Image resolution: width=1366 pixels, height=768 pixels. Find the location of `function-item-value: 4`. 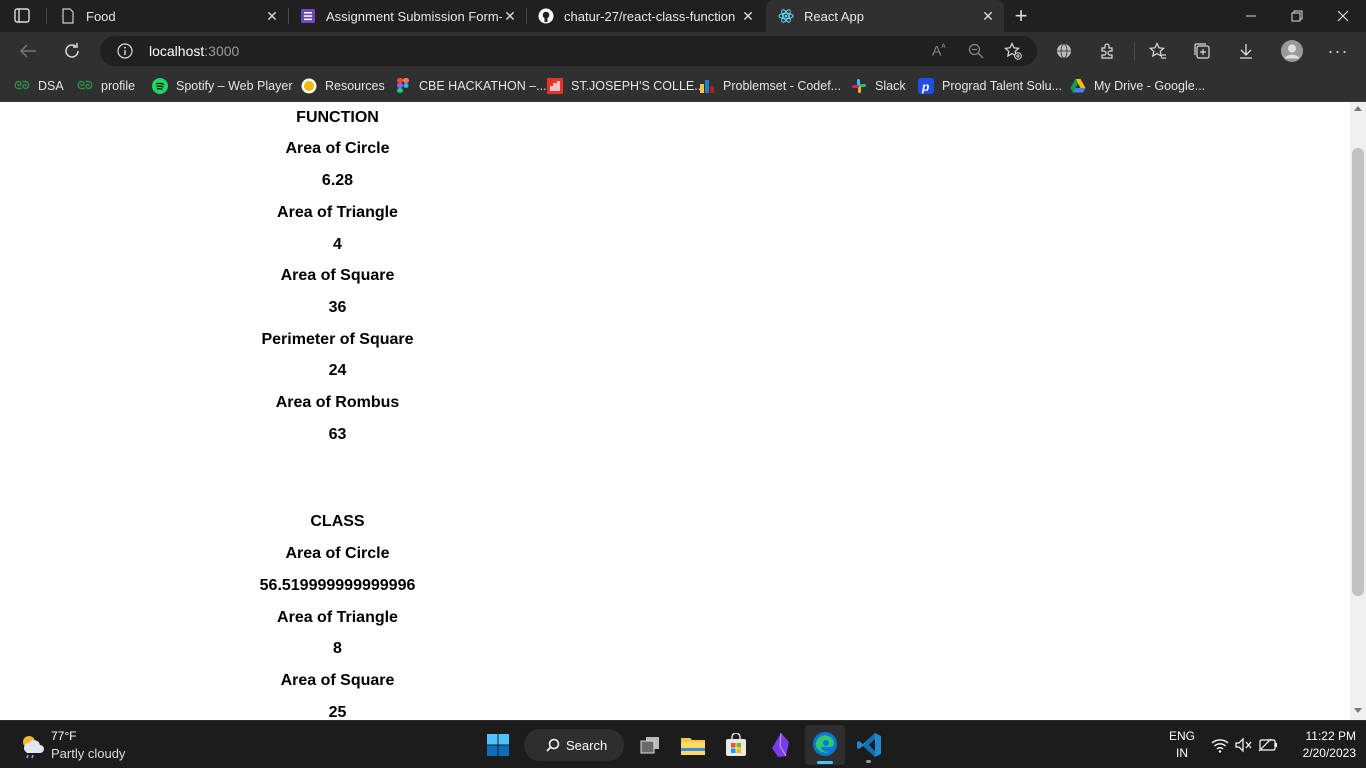

function-item-value: 4 is located at coordinates (337, 244).